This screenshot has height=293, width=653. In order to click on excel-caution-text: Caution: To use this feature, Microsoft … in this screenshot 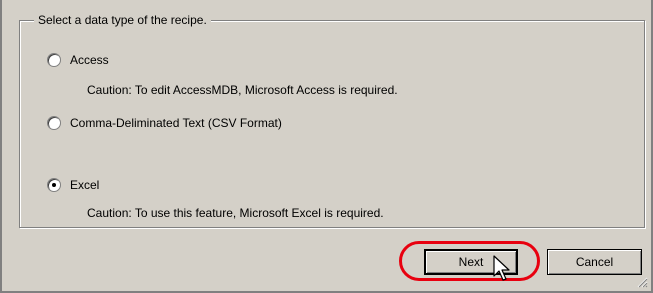, I will do `click(235, 213)`.